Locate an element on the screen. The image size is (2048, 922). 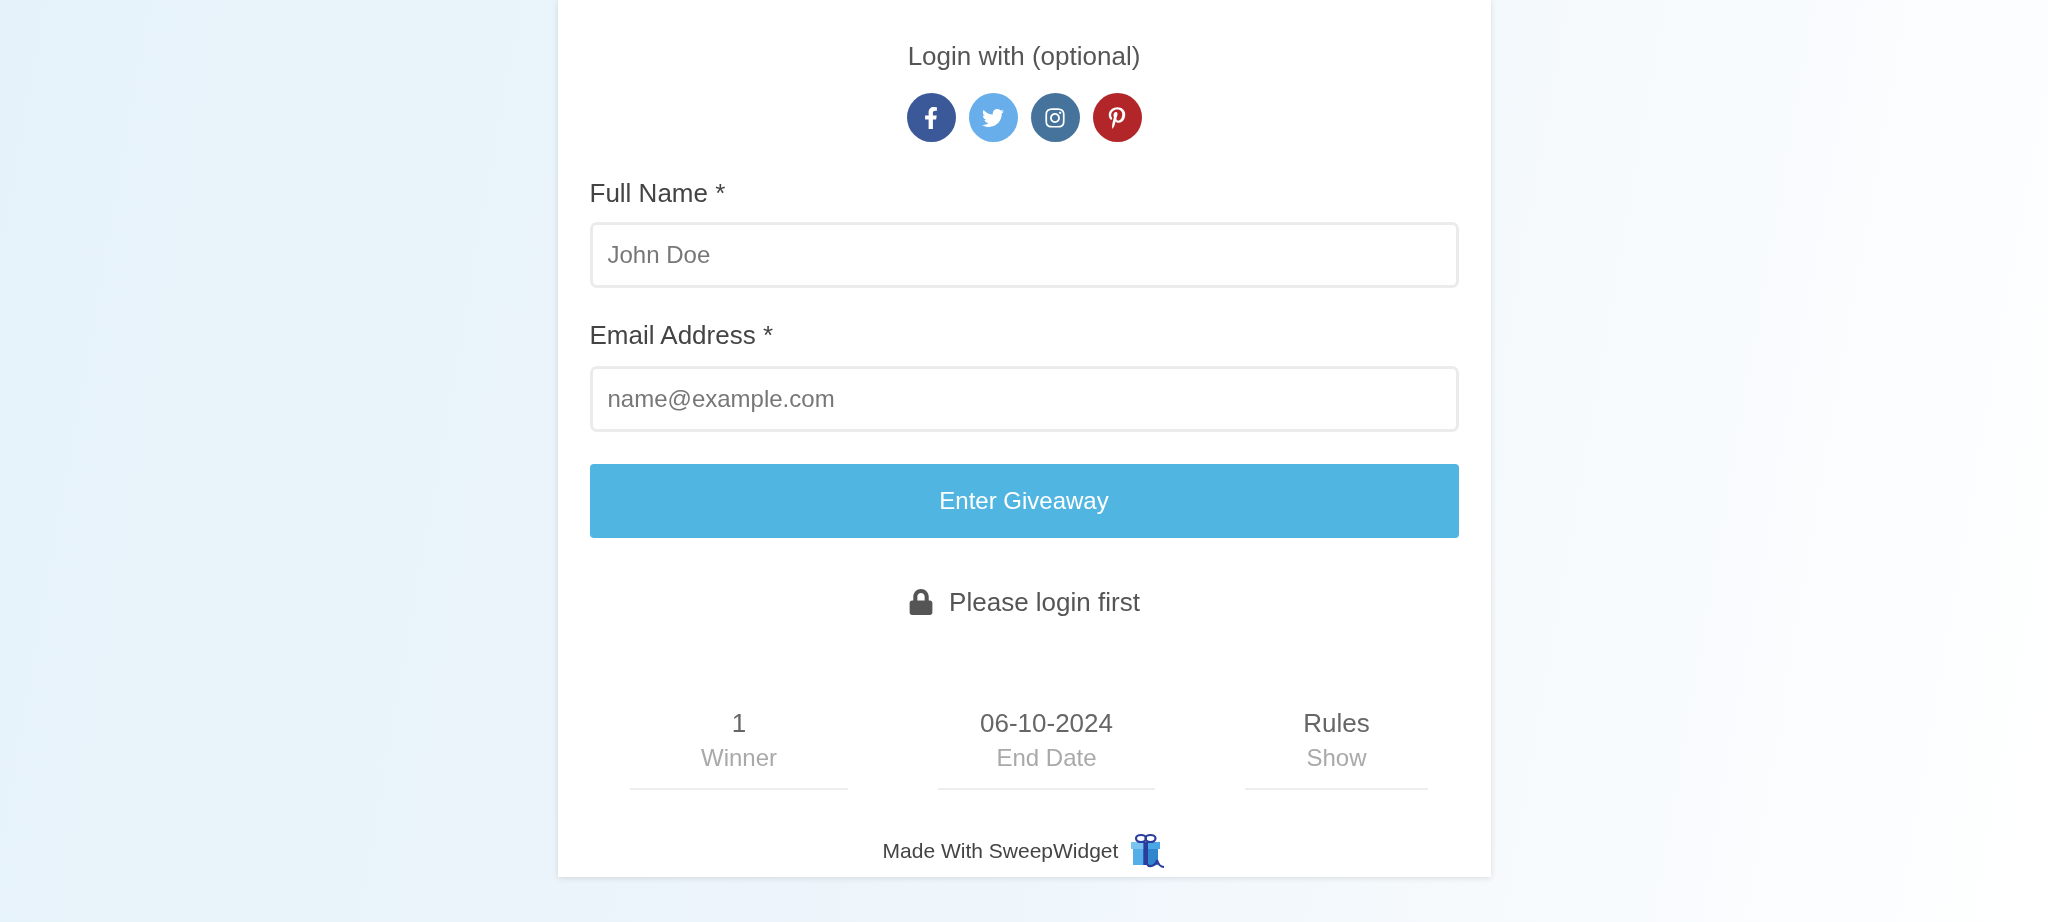
login-title: Login with (optional) is located at coordinates (1024, 56).